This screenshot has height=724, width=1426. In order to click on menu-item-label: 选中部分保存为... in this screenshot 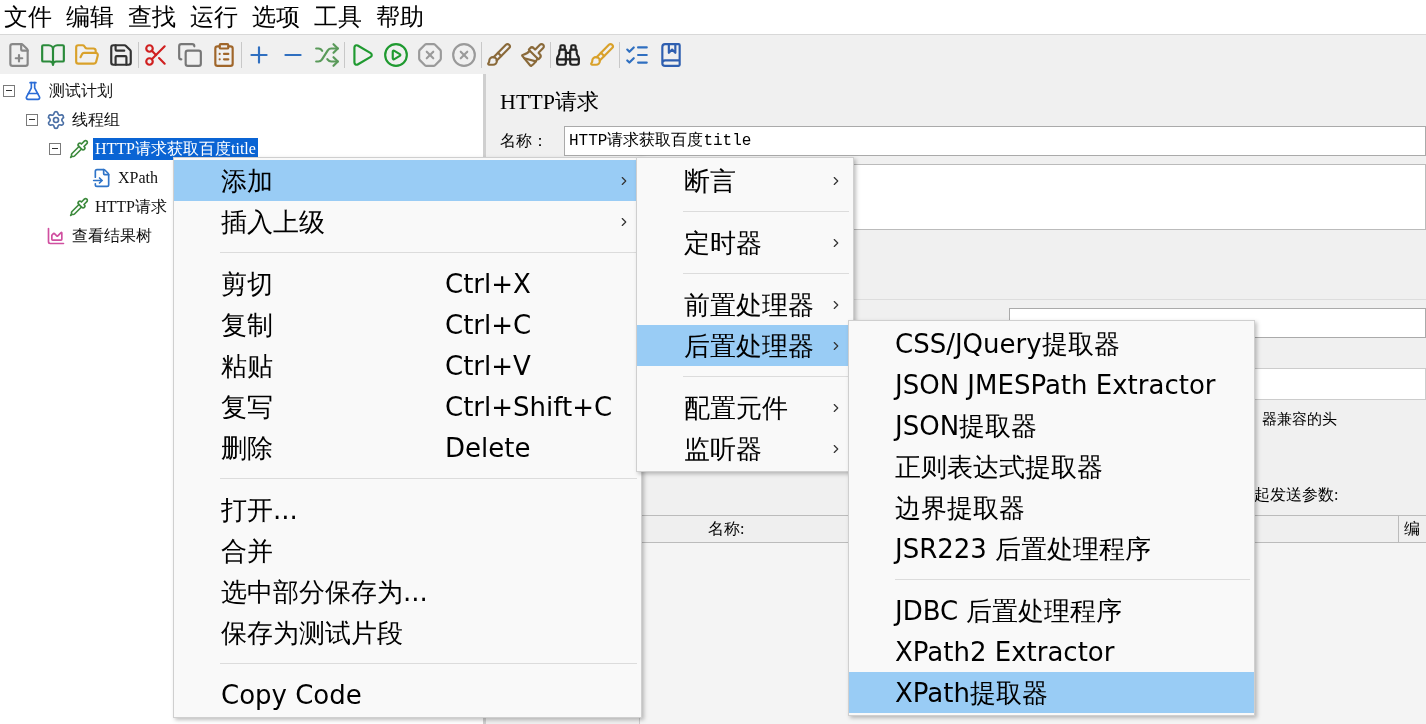, I will do `click(325, 591)`.